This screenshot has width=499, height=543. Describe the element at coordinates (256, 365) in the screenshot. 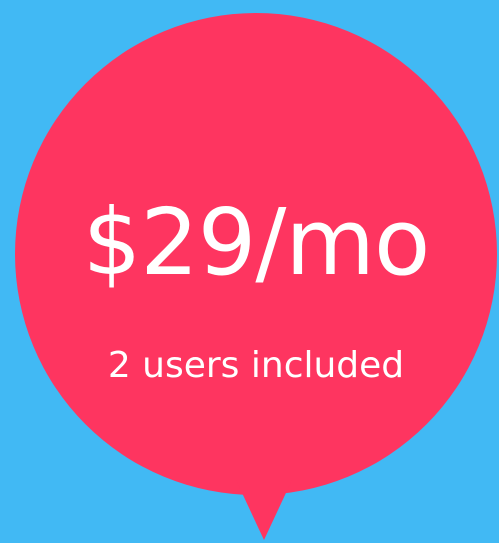

I see `users-included-label: 2 users included` at that location.